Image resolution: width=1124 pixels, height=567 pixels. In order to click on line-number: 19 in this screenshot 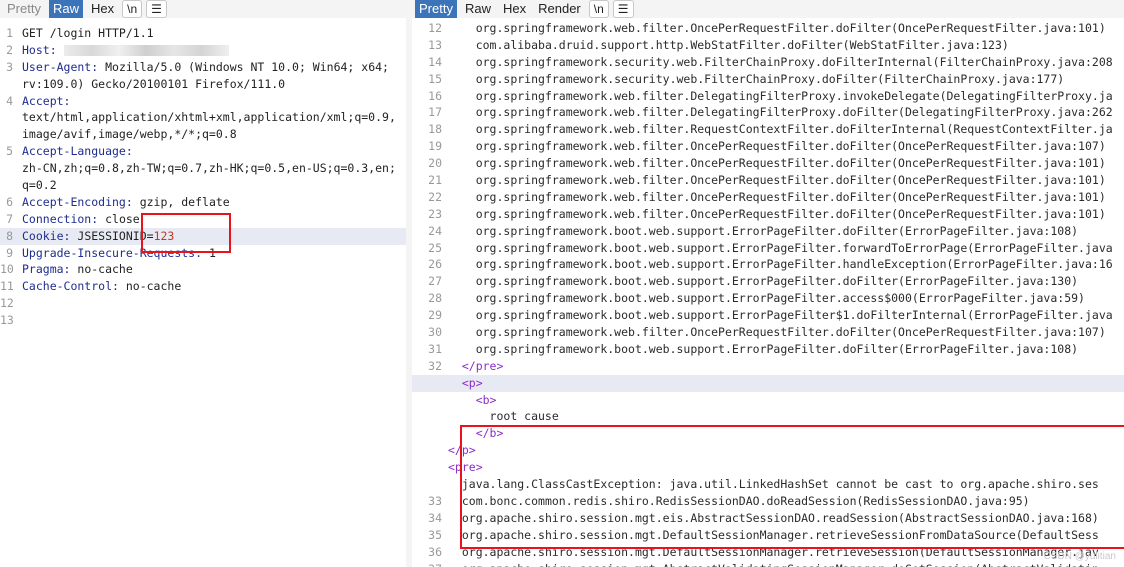, I will do `click(435, 146)`.